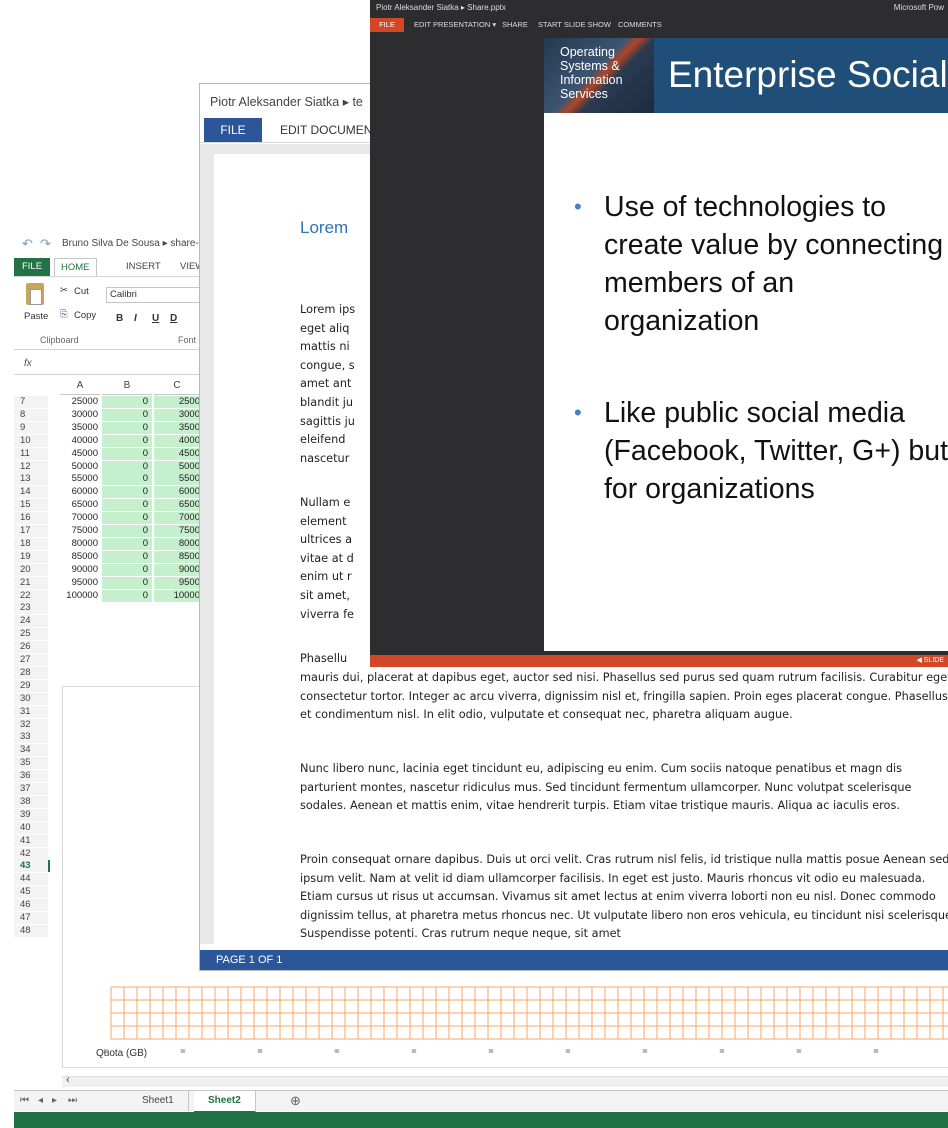 This screenshot has width=948, height=1128. Describe the element at coordinates (295, 1101) in the screenshot. I see `add-sheet-icon: ⊕` at that location.